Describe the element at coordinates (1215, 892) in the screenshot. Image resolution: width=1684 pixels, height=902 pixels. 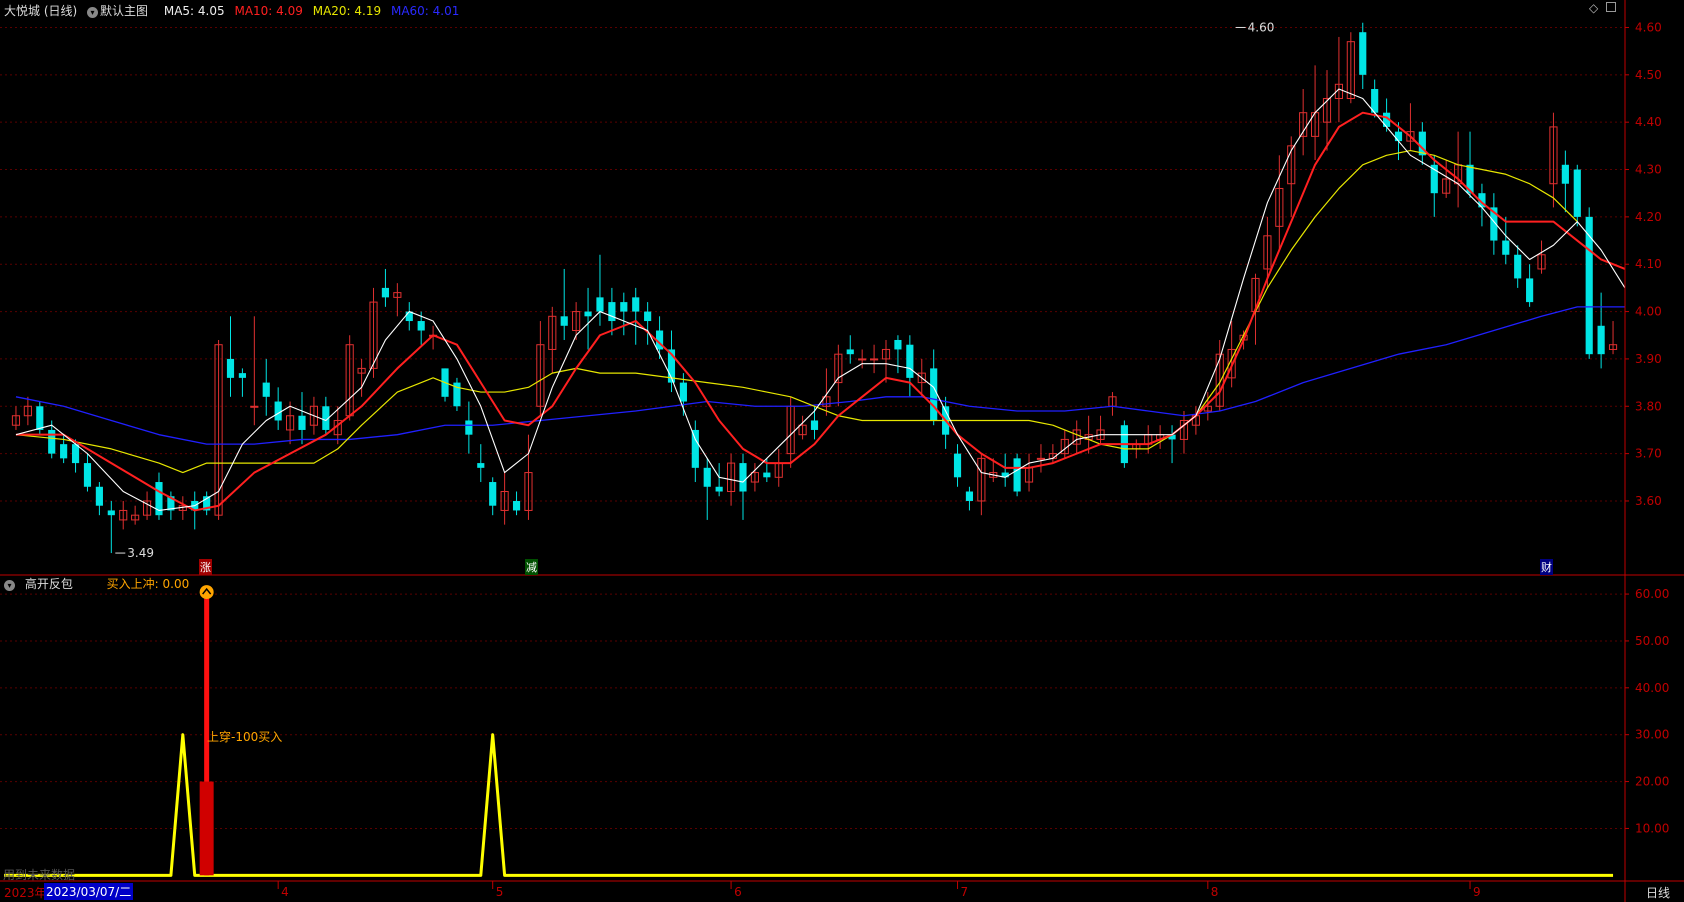
I see `month-tick-label: 8` at that location.